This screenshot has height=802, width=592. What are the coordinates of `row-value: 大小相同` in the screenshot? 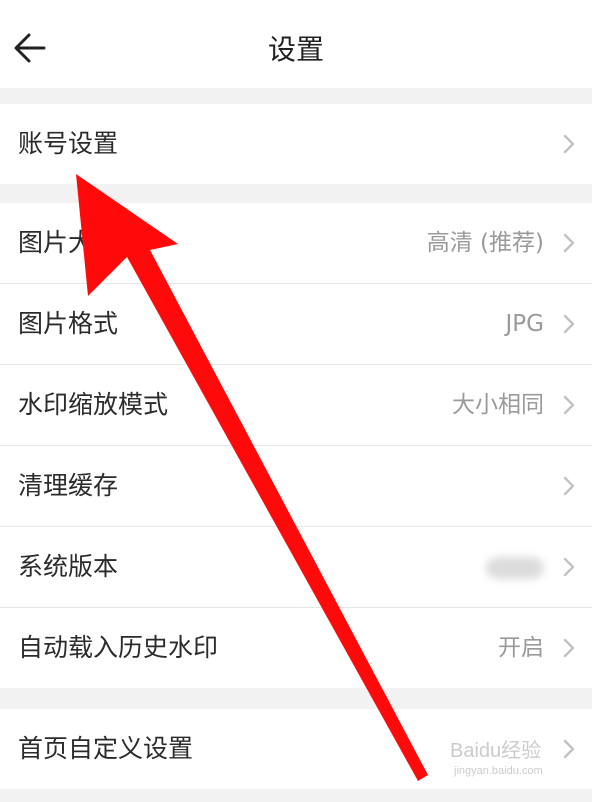 It's located at (498, 405).